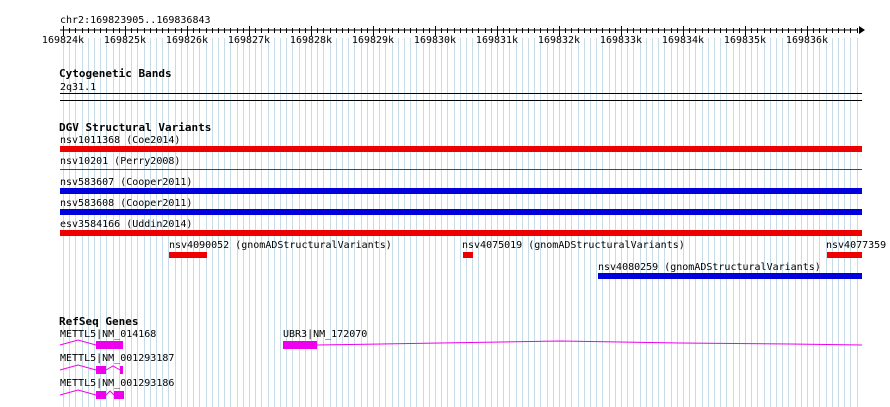 This screenshot has width=890, height=407. I want to click on gene-model-mettl5-nm014168, so click(91, 344).